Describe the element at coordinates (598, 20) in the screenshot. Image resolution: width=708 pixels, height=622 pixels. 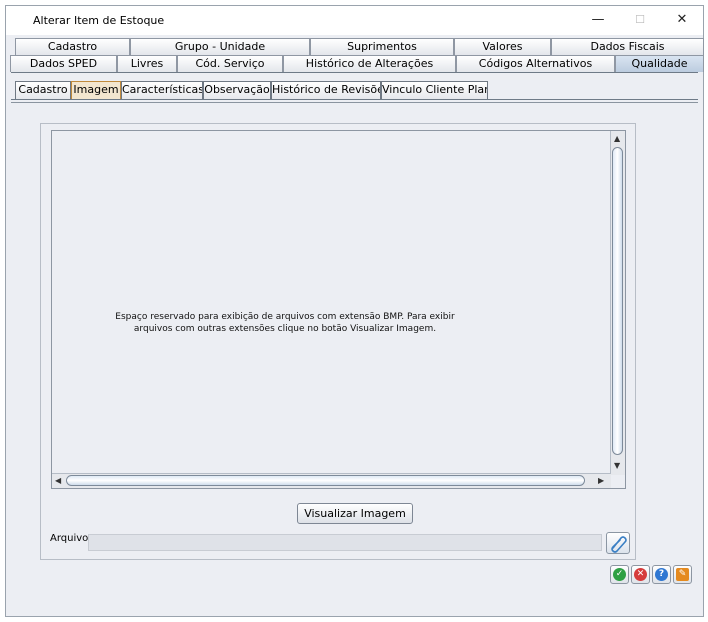
I see `minimize-button: —` at that location.